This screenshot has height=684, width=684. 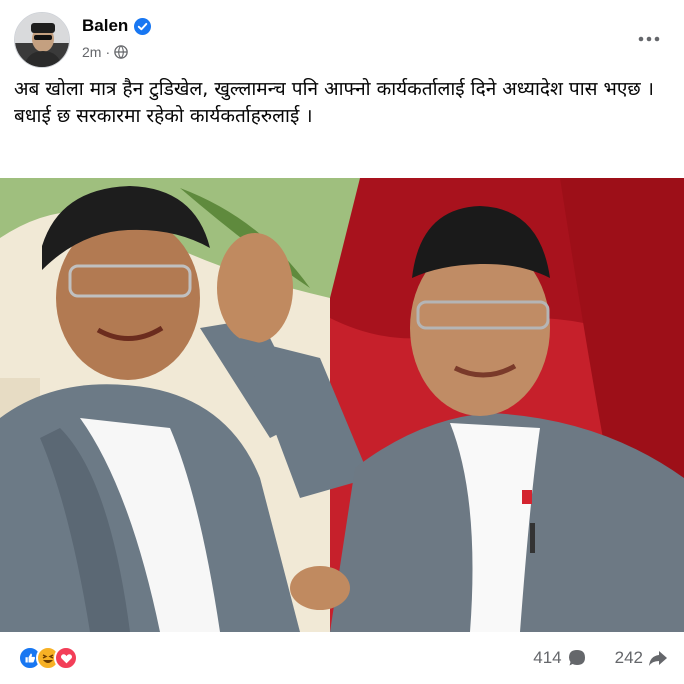 I want to click on post-meta: 2m ·, so click(x=105, y=52).